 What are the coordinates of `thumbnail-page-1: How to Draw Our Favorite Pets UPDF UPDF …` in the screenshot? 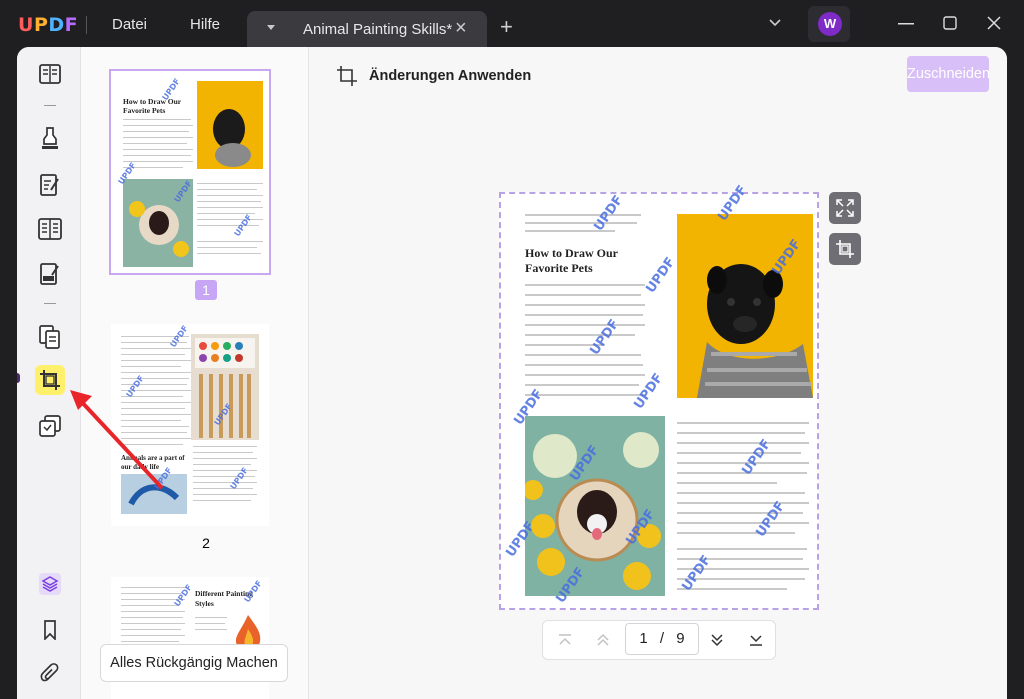 It's located at (190, 172).